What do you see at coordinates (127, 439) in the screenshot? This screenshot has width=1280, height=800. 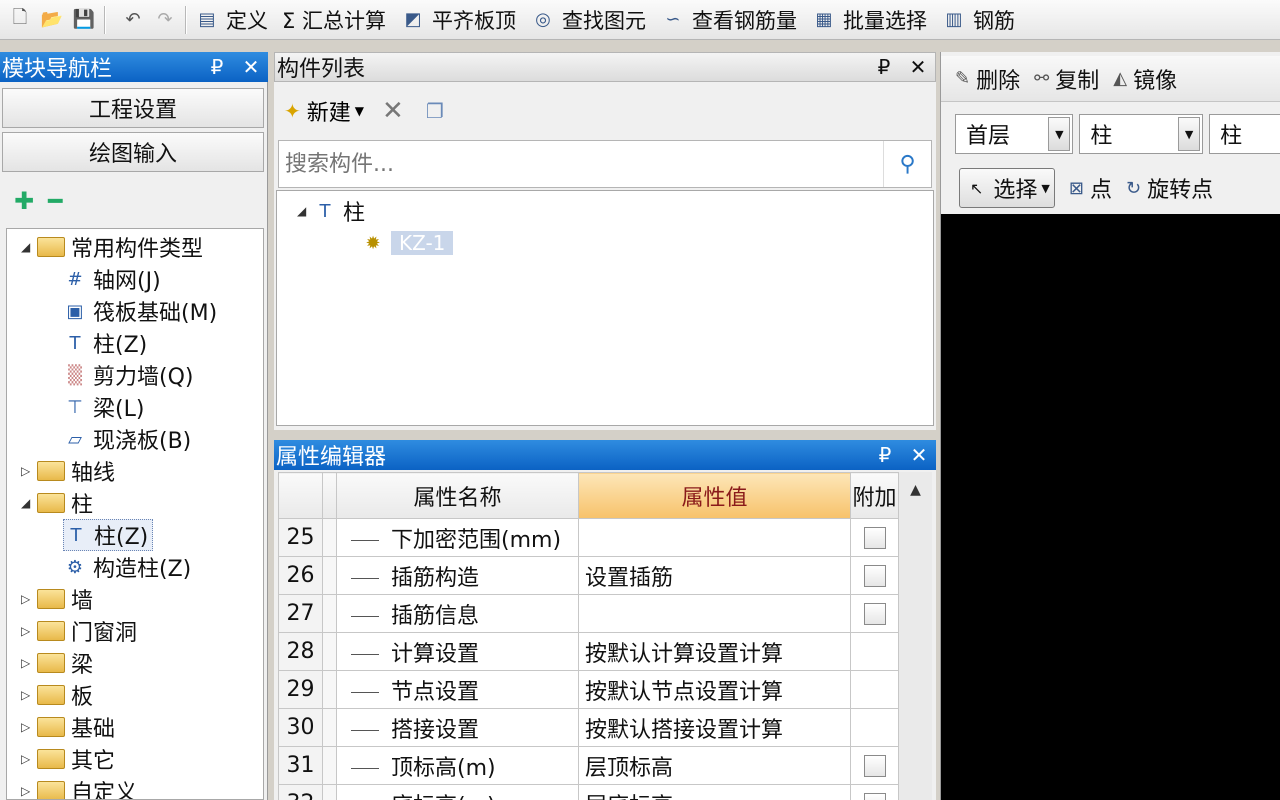 I see `tree-node-cast-slab: ▱ 现浇板(B)` at bounding box center [127, 439].